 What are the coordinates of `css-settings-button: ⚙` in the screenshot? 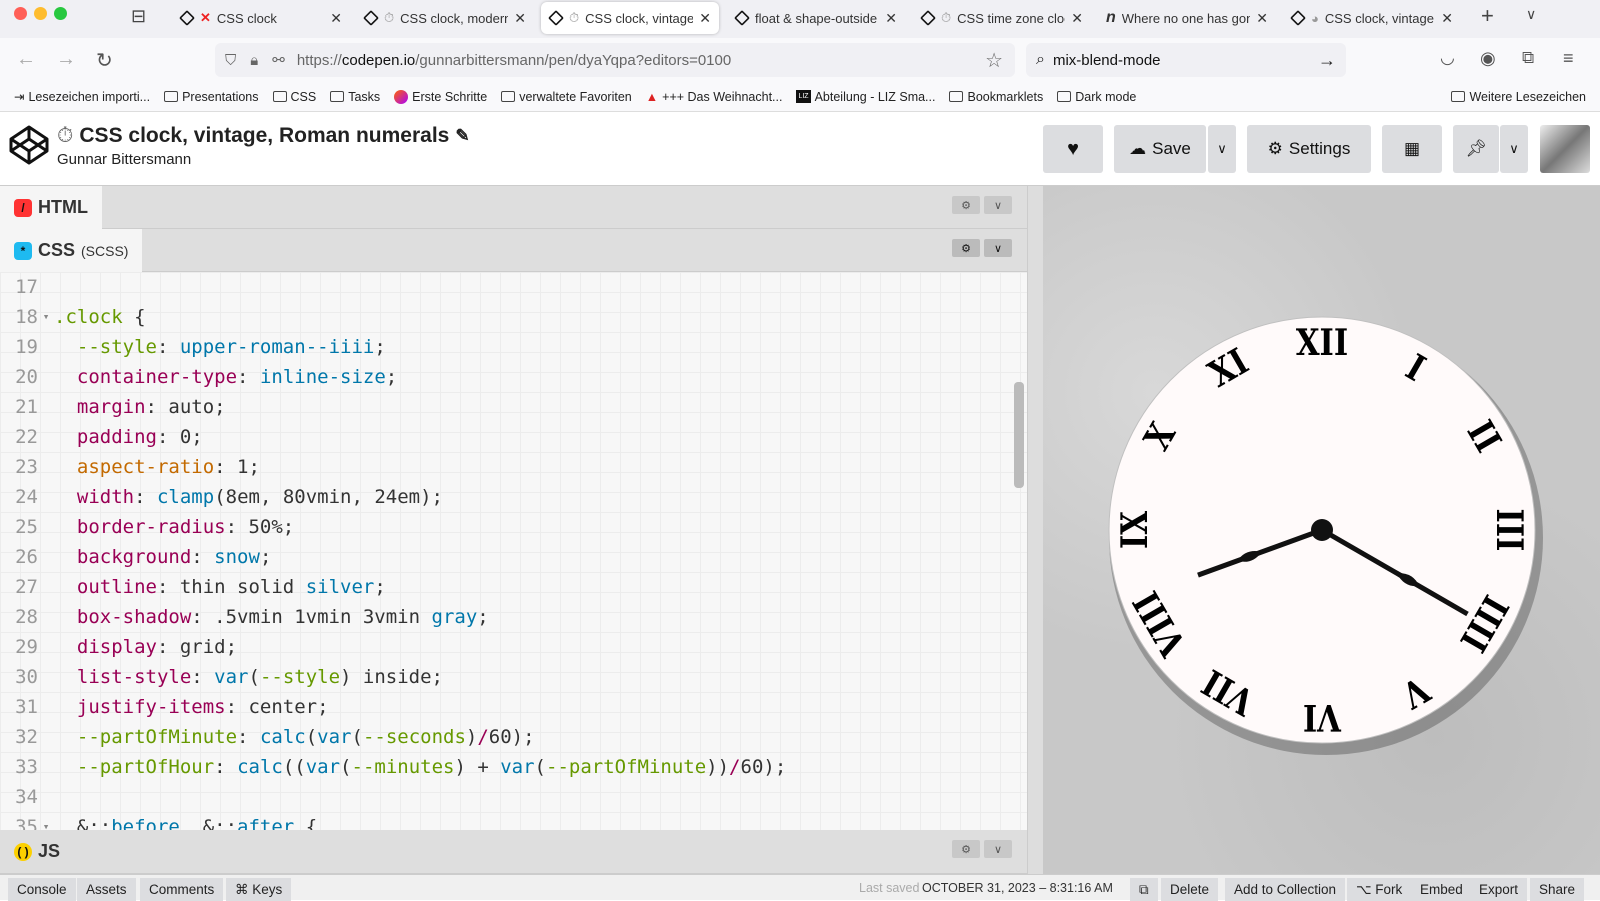 It's located at (966, 248).